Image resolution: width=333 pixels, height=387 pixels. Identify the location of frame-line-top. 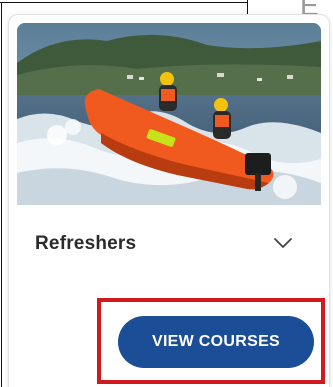
(124, 2).